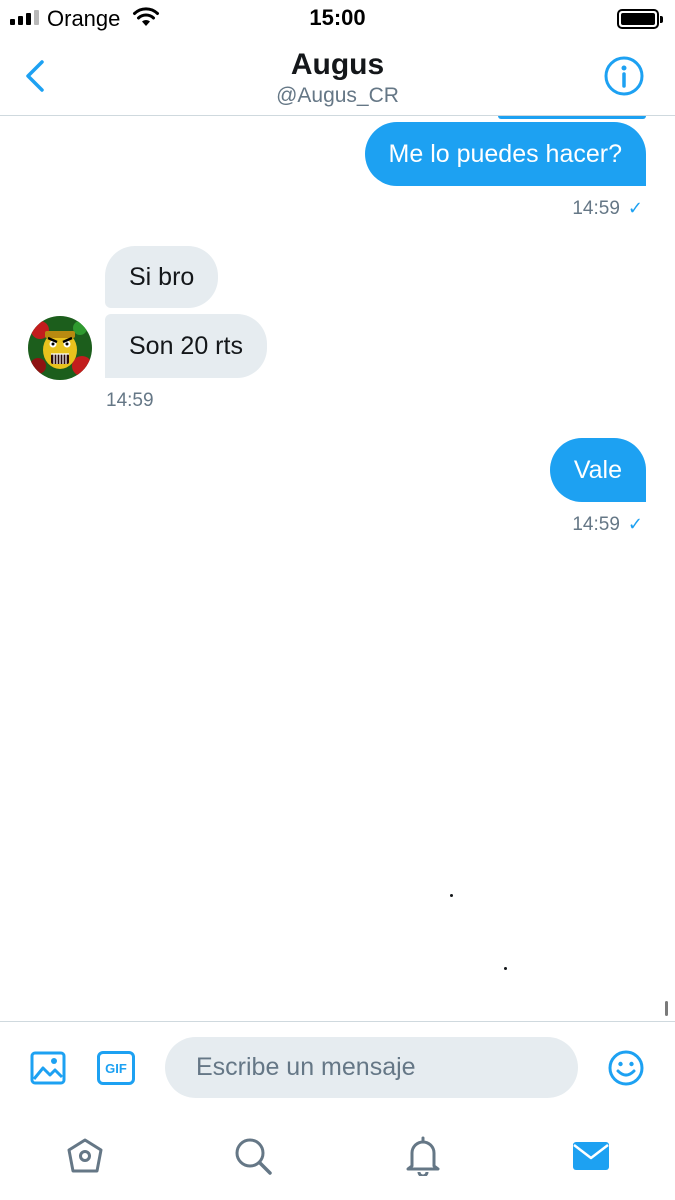  What do you see at coordinates (186, 346) in the screenshot?
I see `message-bubble-received: Son 20 rts` at bounding box center [186, 346].